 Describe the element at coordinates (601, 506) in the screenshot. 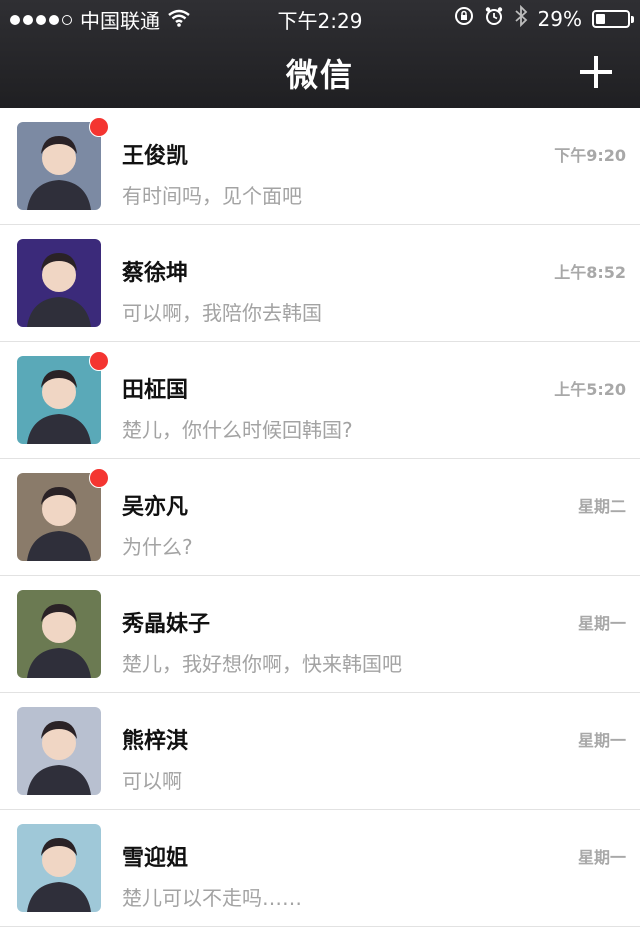

I see `message-time: 星期二` at that location.